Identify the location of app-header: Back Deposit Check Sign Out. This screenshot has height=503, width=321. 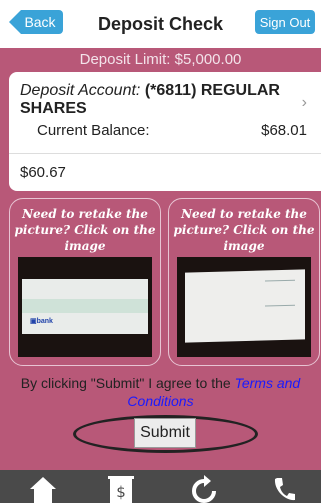
(160, 24).